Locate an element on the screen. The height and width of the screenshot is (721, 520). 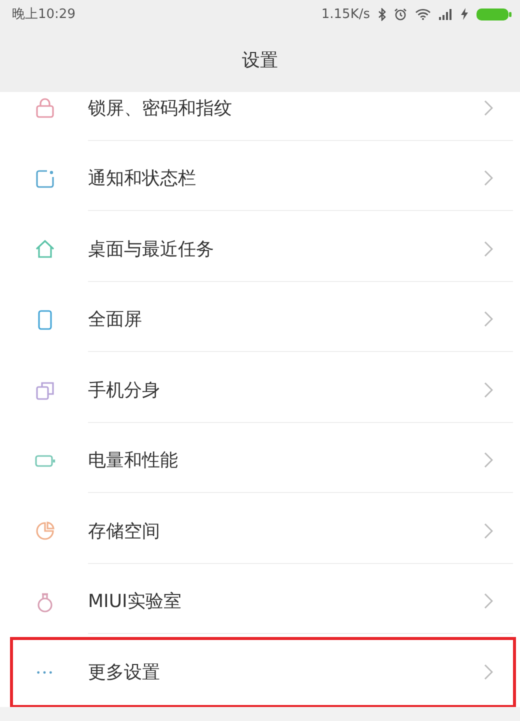
bluetooth-icon is located at coordinates (382, 14).